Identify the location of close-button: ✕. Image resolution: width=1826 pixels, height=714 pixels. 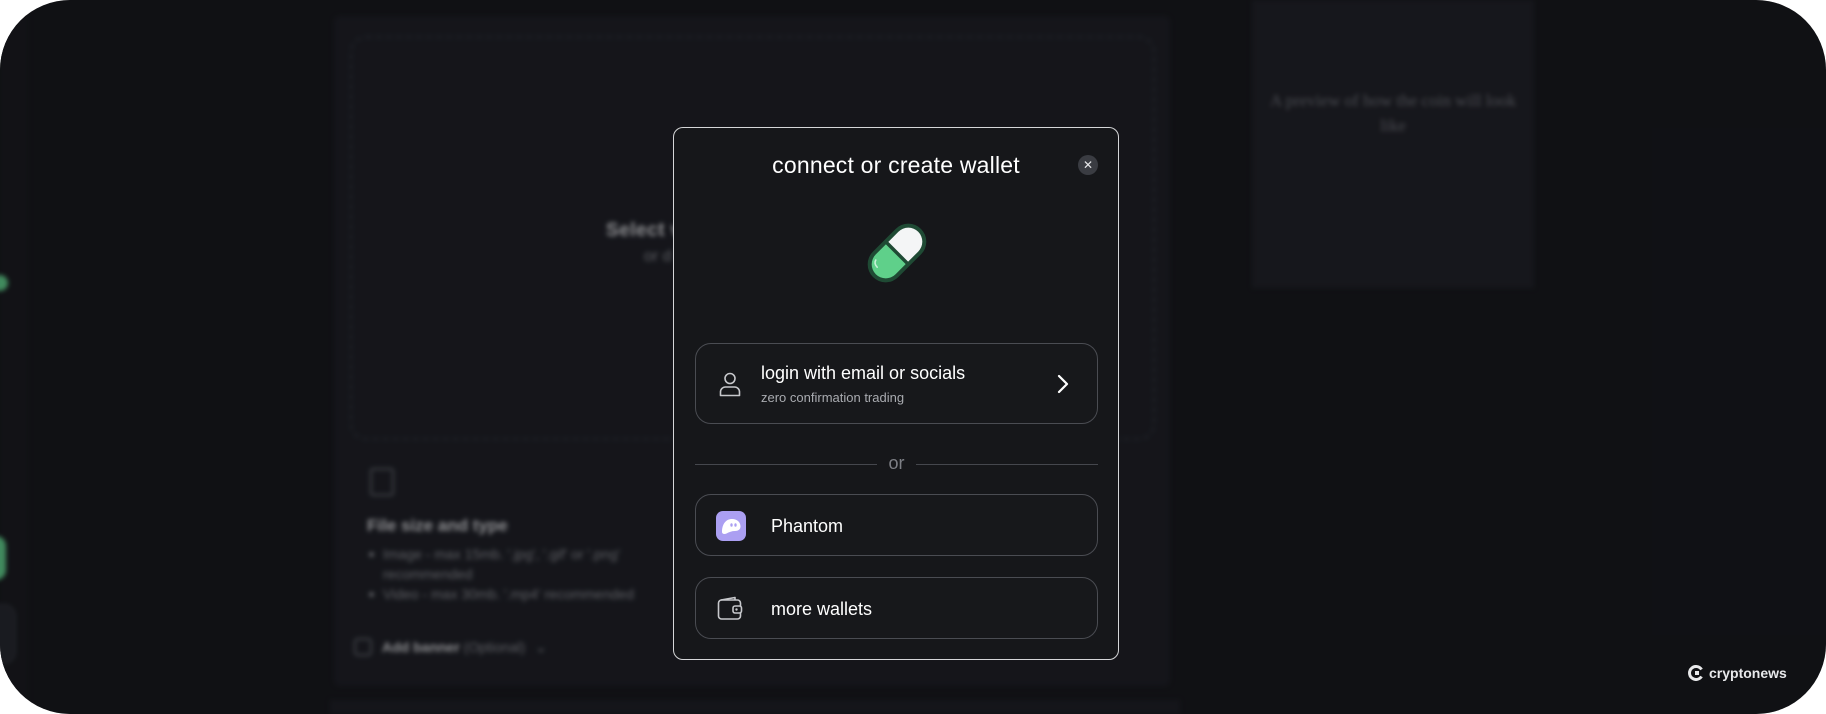
(1088, 165).